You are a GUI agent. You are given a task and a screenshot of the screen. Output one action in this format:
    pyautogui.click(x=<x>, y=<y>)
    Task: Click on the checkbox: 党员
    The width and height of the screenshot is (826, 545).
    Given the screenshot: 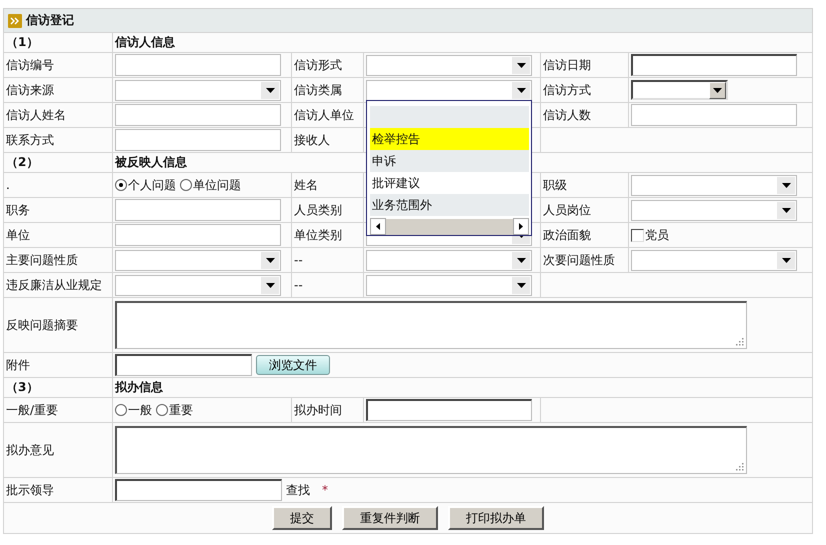 What is the action you would take?
    pyautogui.click(x=650, y=235)
    